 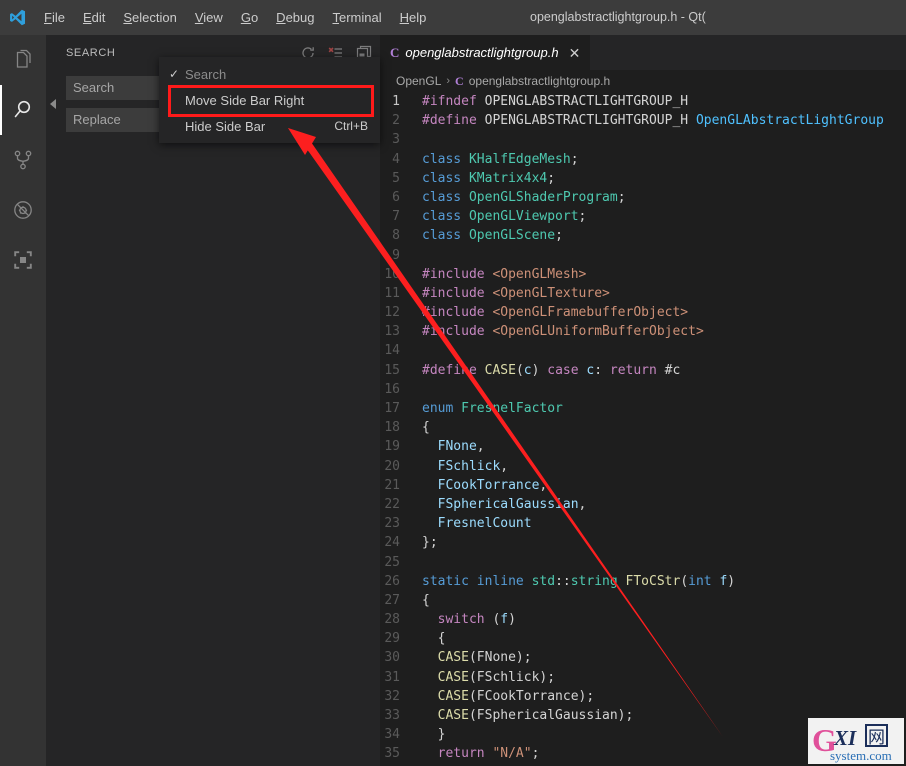 What do you see at coordinates (453, 121) in the screenshot?
I see `code-token: #define` at bounding box center [453, 121].